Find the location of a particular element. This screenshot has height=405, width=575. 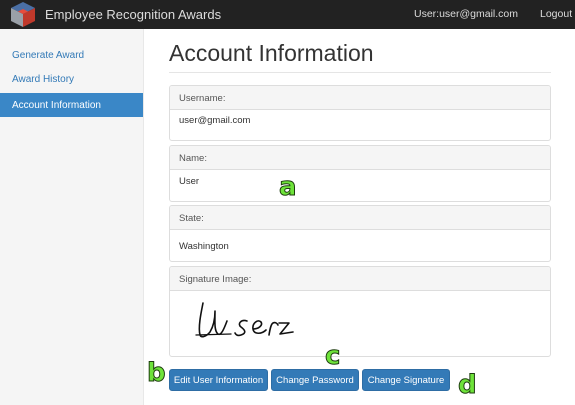

state-heading: State: is located at coordinates (360, 218).